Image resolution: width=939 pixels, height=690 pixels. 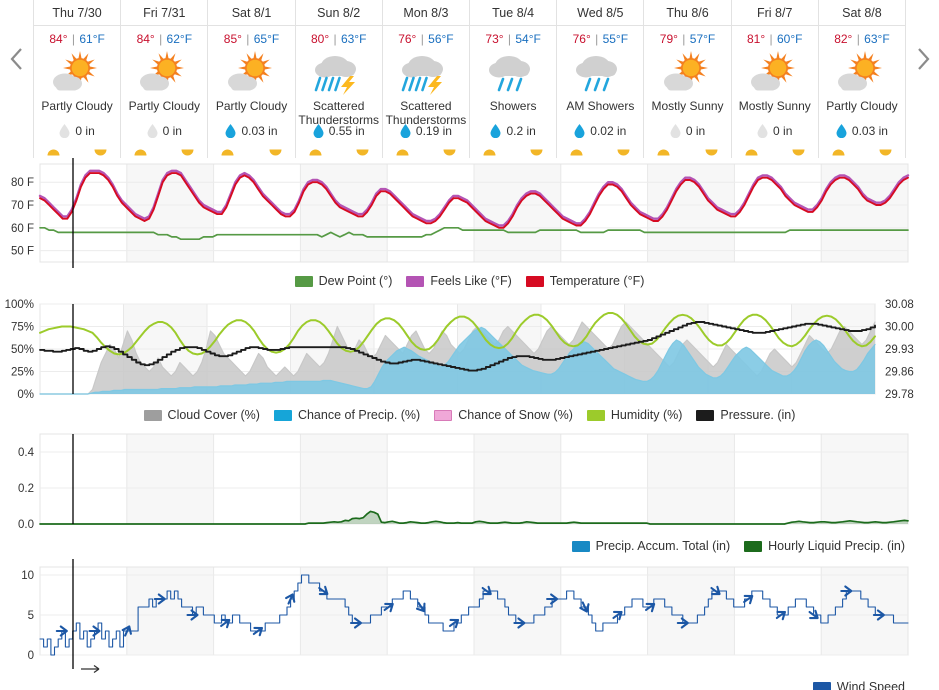 What do you see at coordinates (31, 656) in the screenshot?
I see `axis-tick-label: 0` at bounding box center [31, 656].